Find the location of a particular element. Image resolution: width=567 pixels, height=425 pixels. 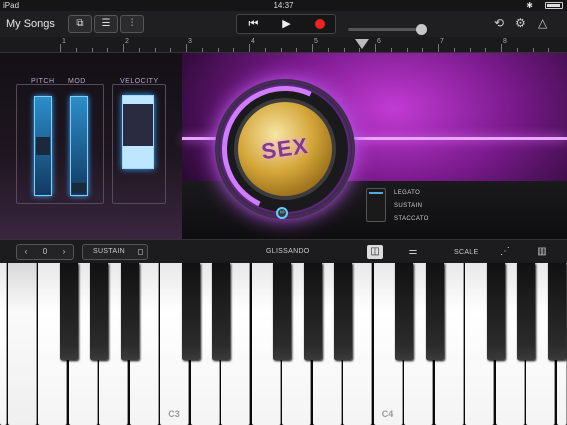

record-button is located at coordinates (319, 24).